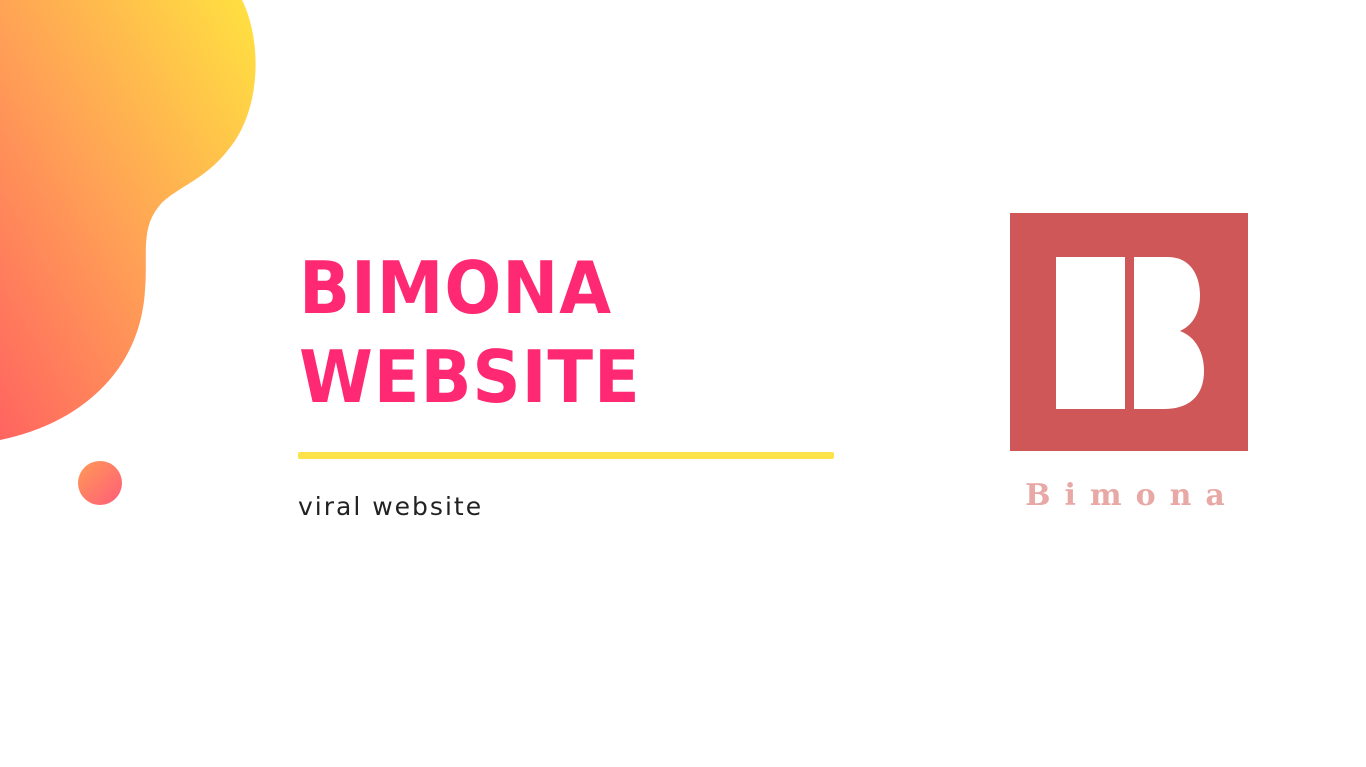  What do you see at coordinates (470, 377) in the screenshot?
I see `title-line-2: WEBSITE` at bounding box center [470, 377].